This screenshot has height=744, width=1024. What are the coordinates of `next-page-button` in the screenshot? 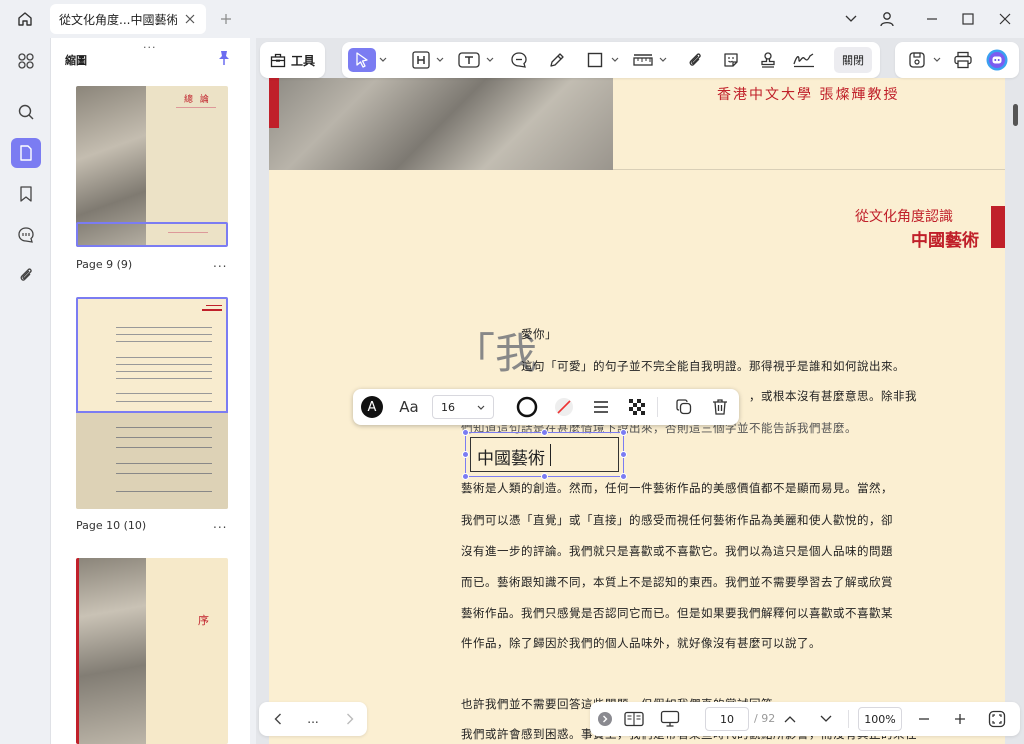 It's located at (350, 719).